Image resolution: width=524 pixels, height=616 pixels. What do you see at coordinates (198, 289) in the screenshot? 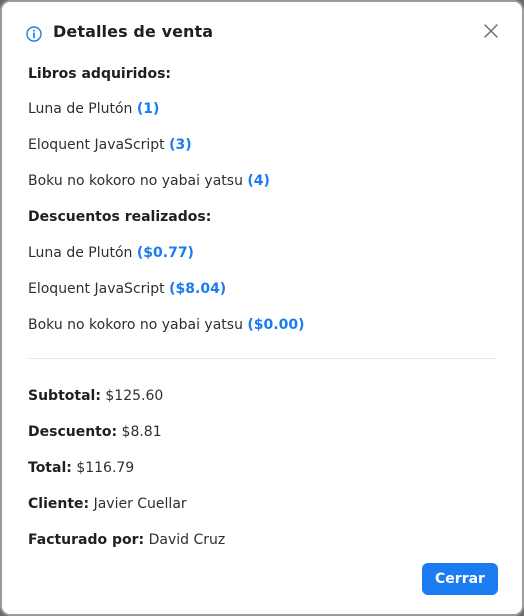
I see `discount-amount: ($8.04)` at bounding box center [198, 289].